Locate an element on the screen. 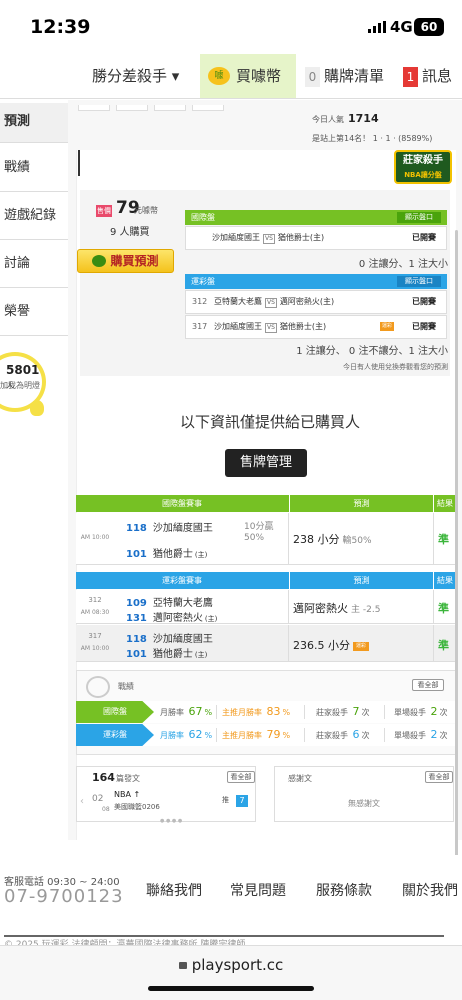 The image size is (462, 1000). dealer-killer-logo: 莊家殺手 NBA讓分盤 is located at coordinates (423, 167).